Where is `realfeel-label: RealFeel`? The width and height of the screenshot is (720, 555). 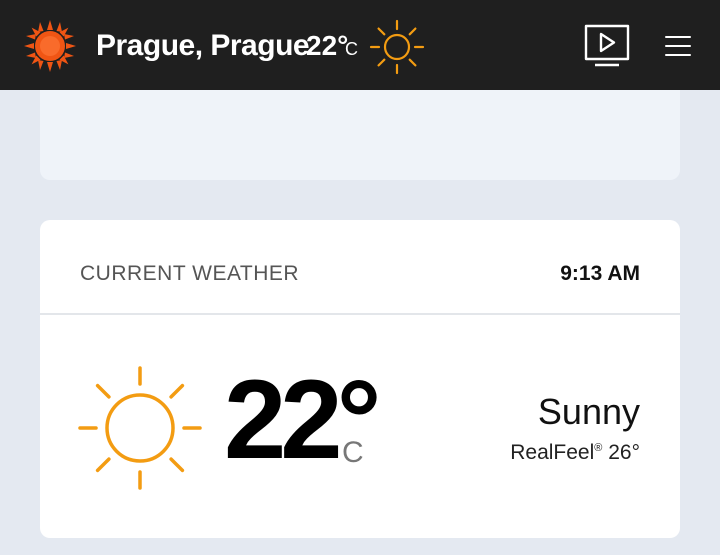 realfeel-label: RealFeel is located at coordinates (552, 452).